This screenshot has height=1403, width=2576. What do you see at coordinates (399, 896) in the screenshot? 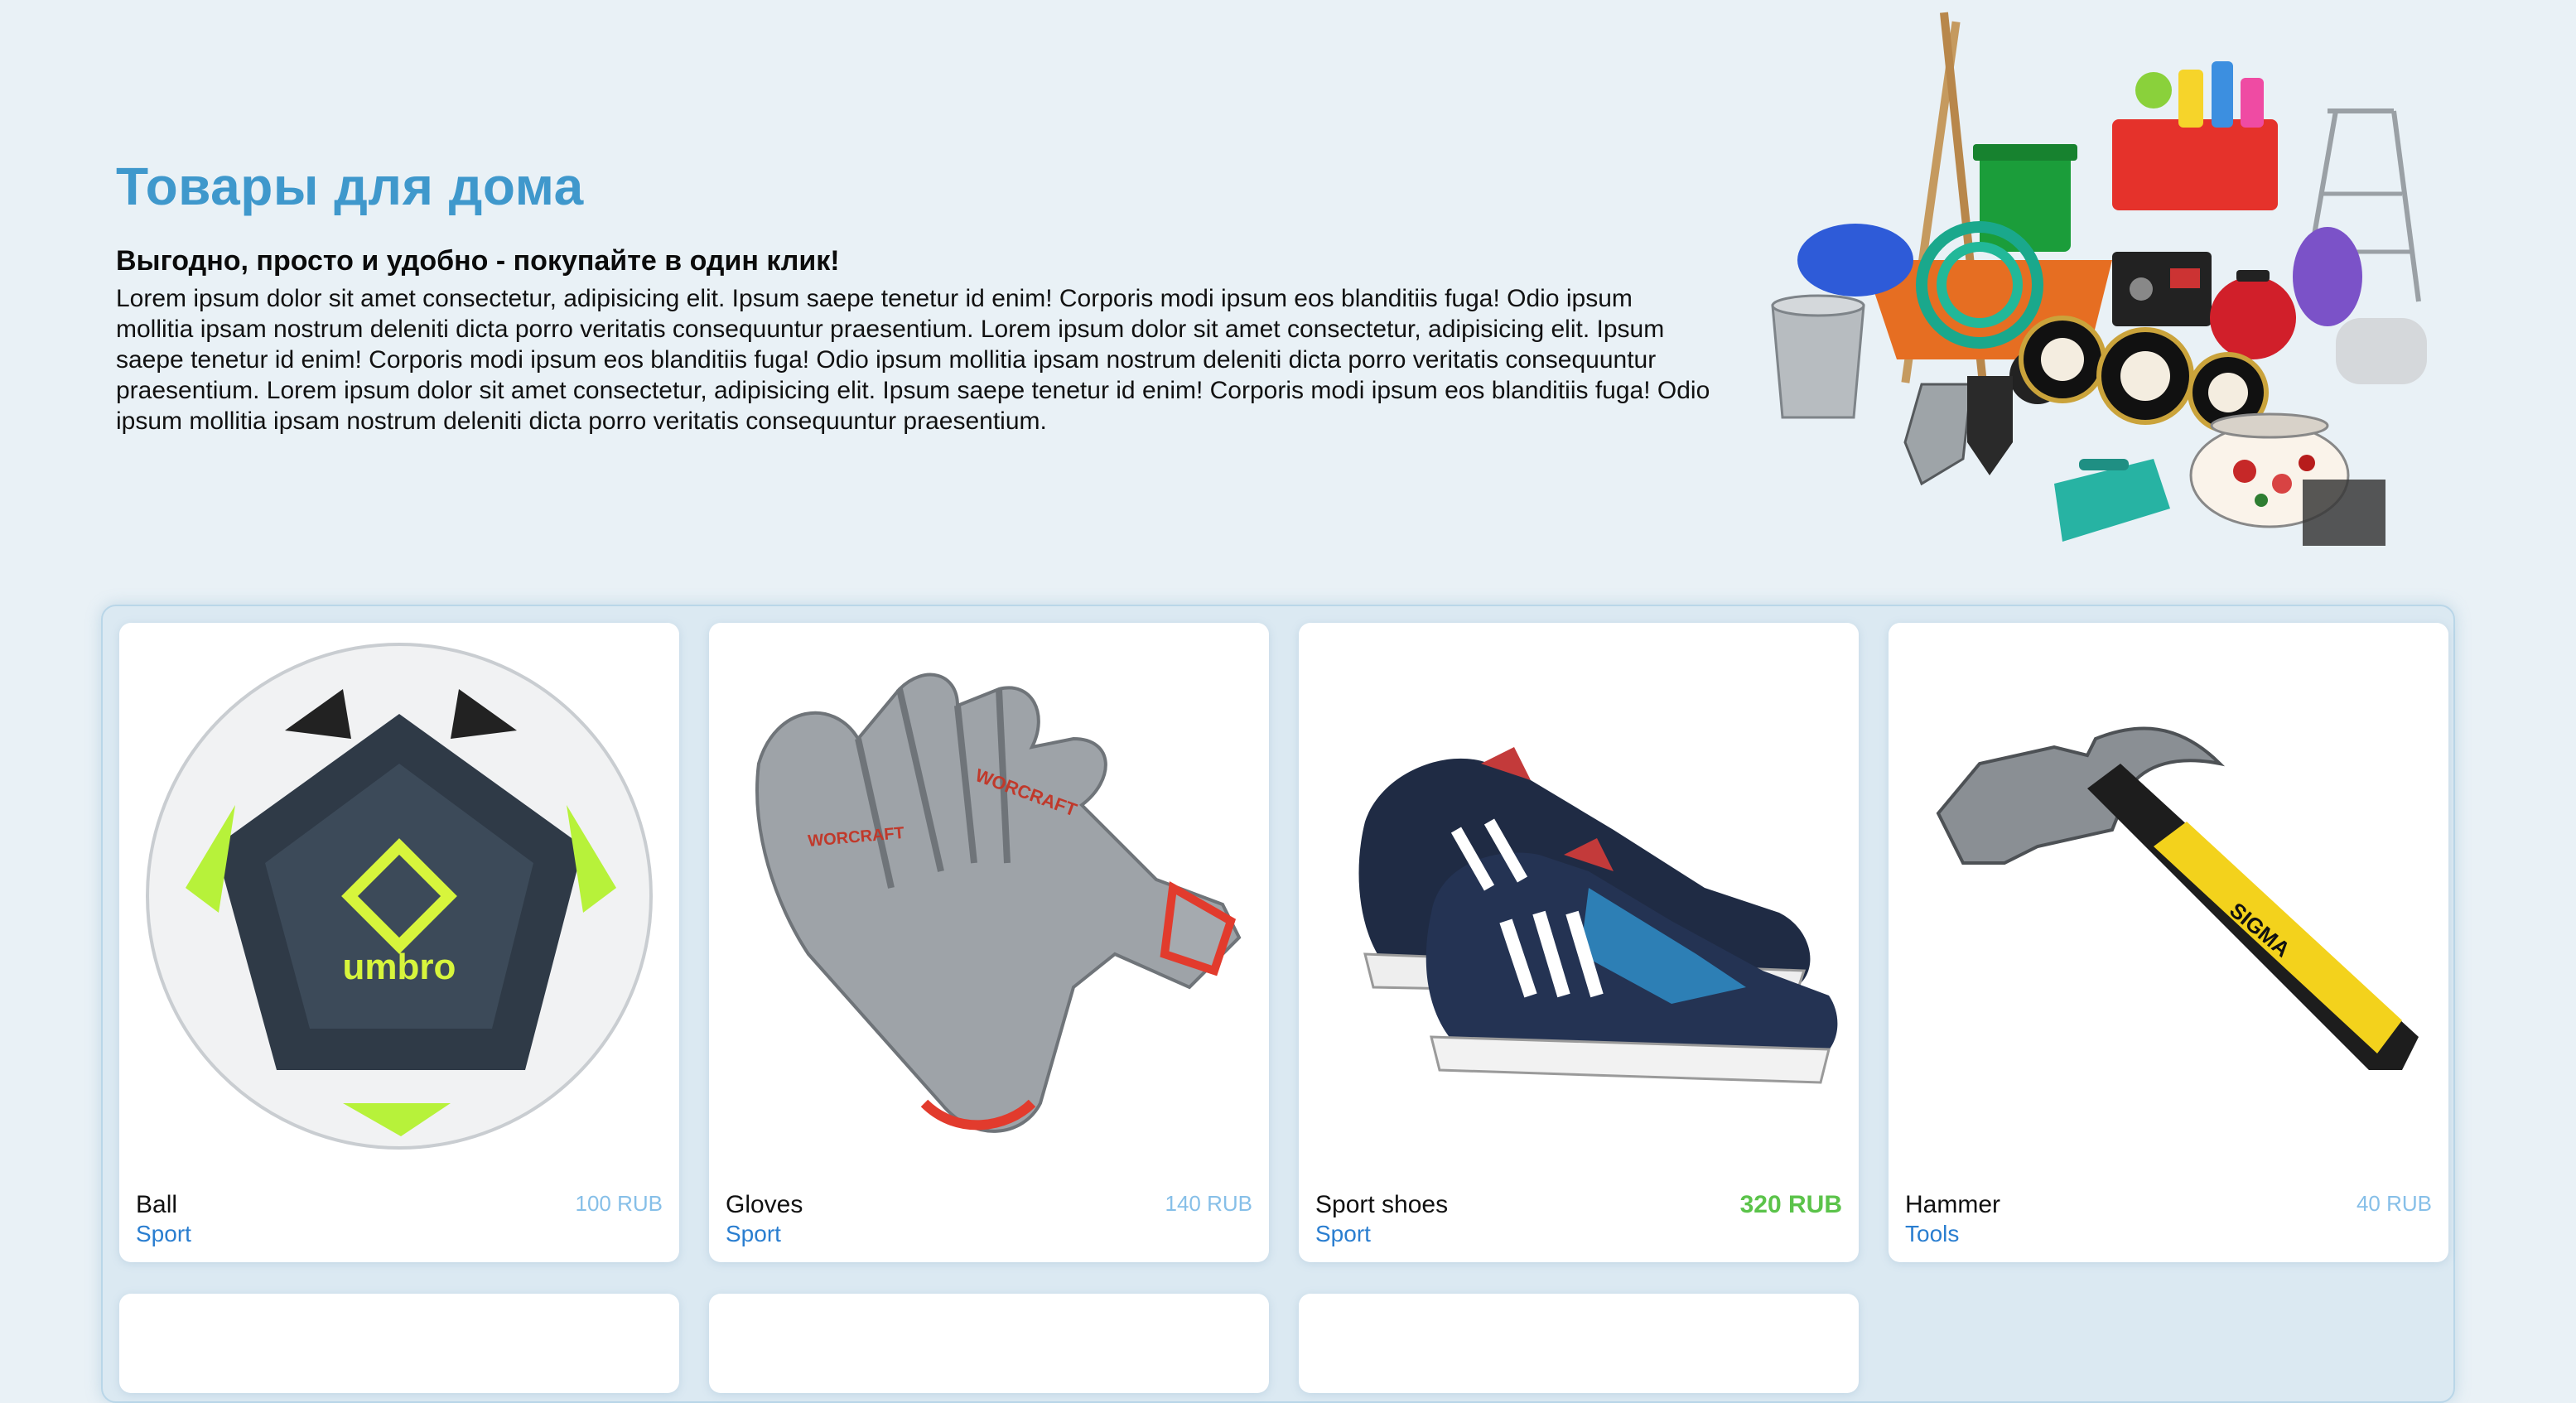
I see `soccer-ball-image: umbro` at bounding box center [399, 896].